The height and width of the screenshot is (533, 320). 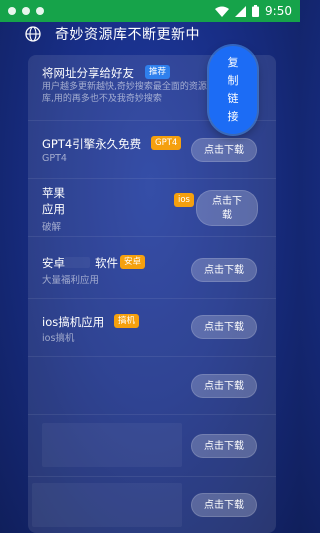 I want to click on list-item: 安卓 软件 安卓 大量福利应用 点击下载, so click(x=152, y=268).